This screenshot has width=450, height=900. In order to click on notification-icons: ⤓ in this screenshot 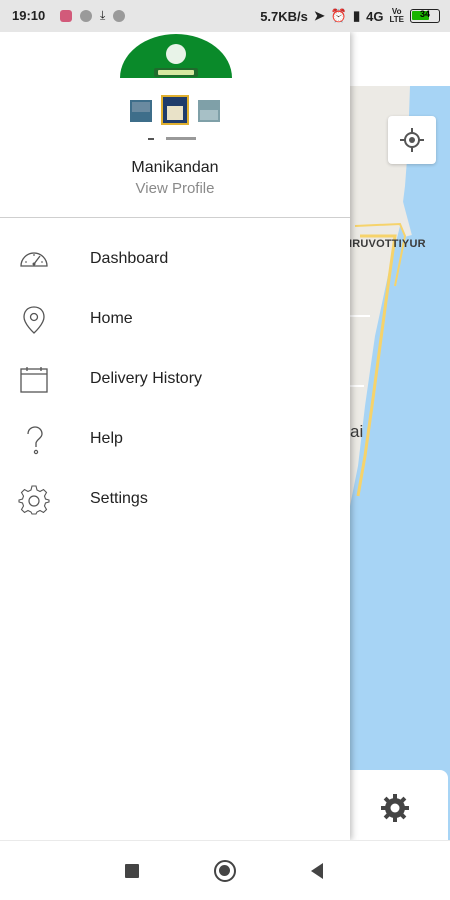, I will do `click(93, 15)`.